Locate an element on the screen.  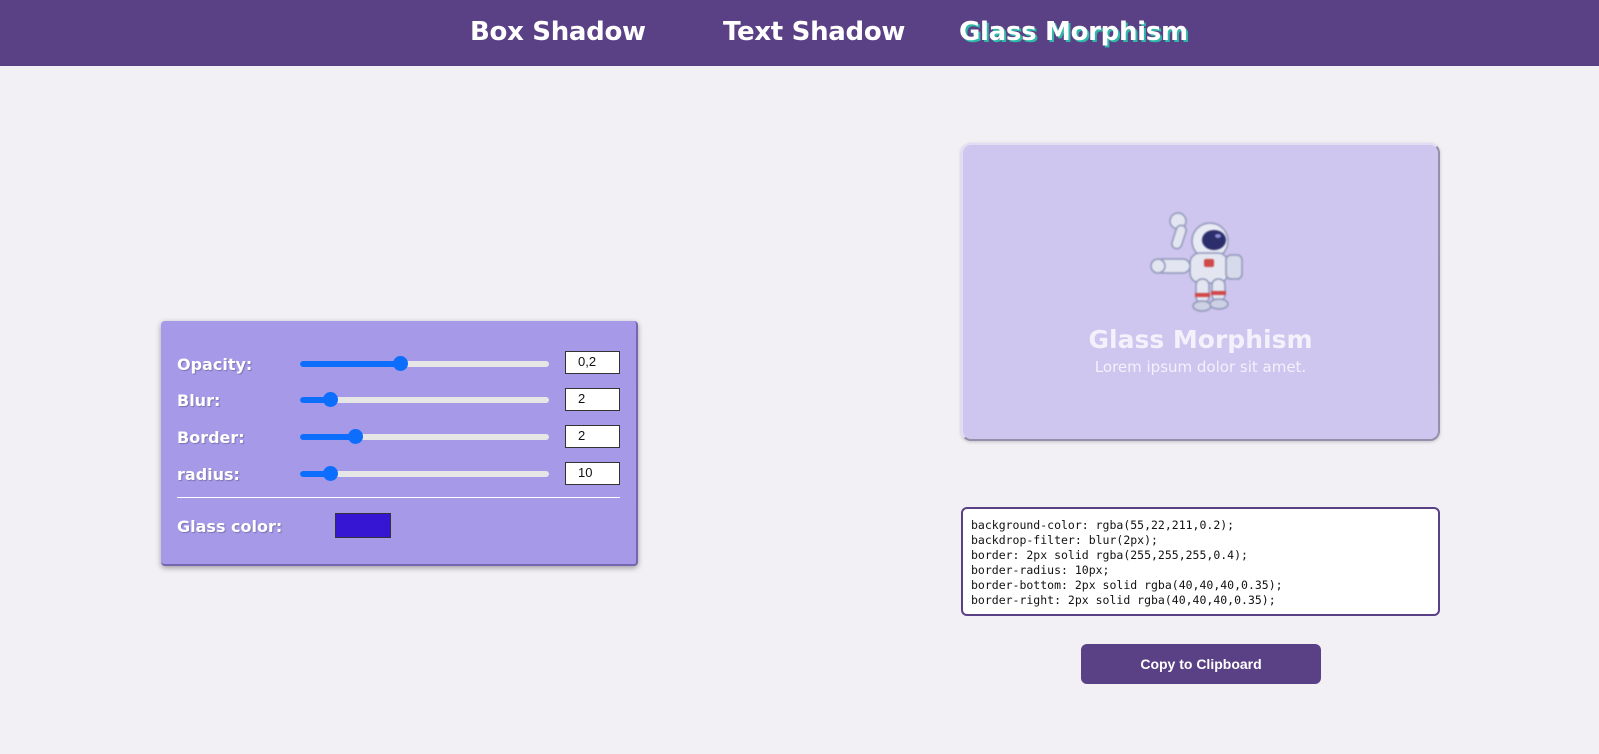
preview-subtitle: Lorem ipsum dolor sit amet. is located at coordinates (1200, 367).